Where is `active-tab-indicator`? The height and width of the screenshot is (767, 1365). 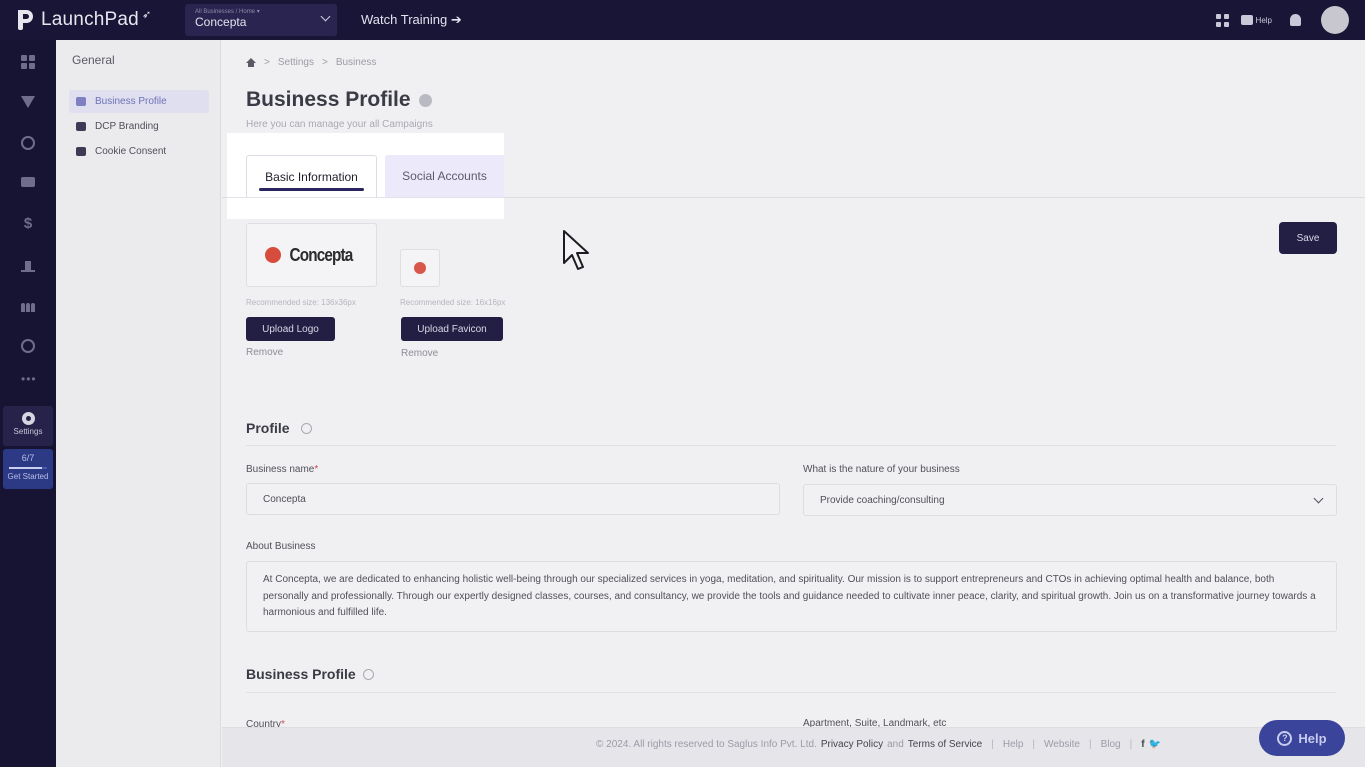
active-tab-indicator is located at coordinates (311, 189).